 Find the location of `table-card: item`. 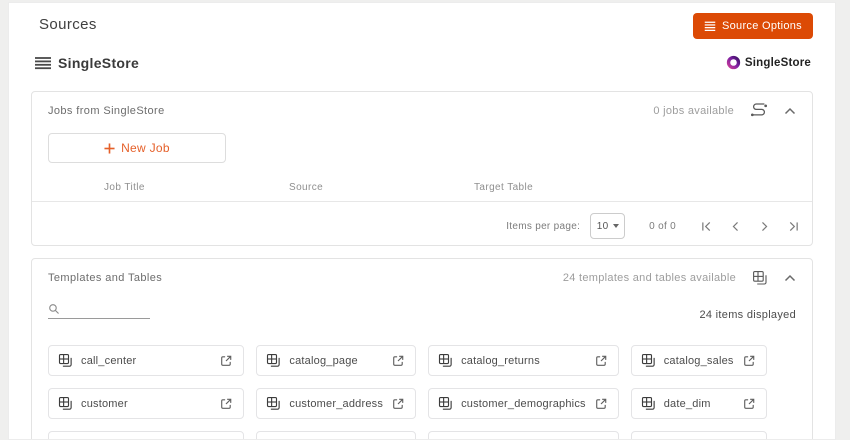

table-card: item is located at coordinates (698, 435).